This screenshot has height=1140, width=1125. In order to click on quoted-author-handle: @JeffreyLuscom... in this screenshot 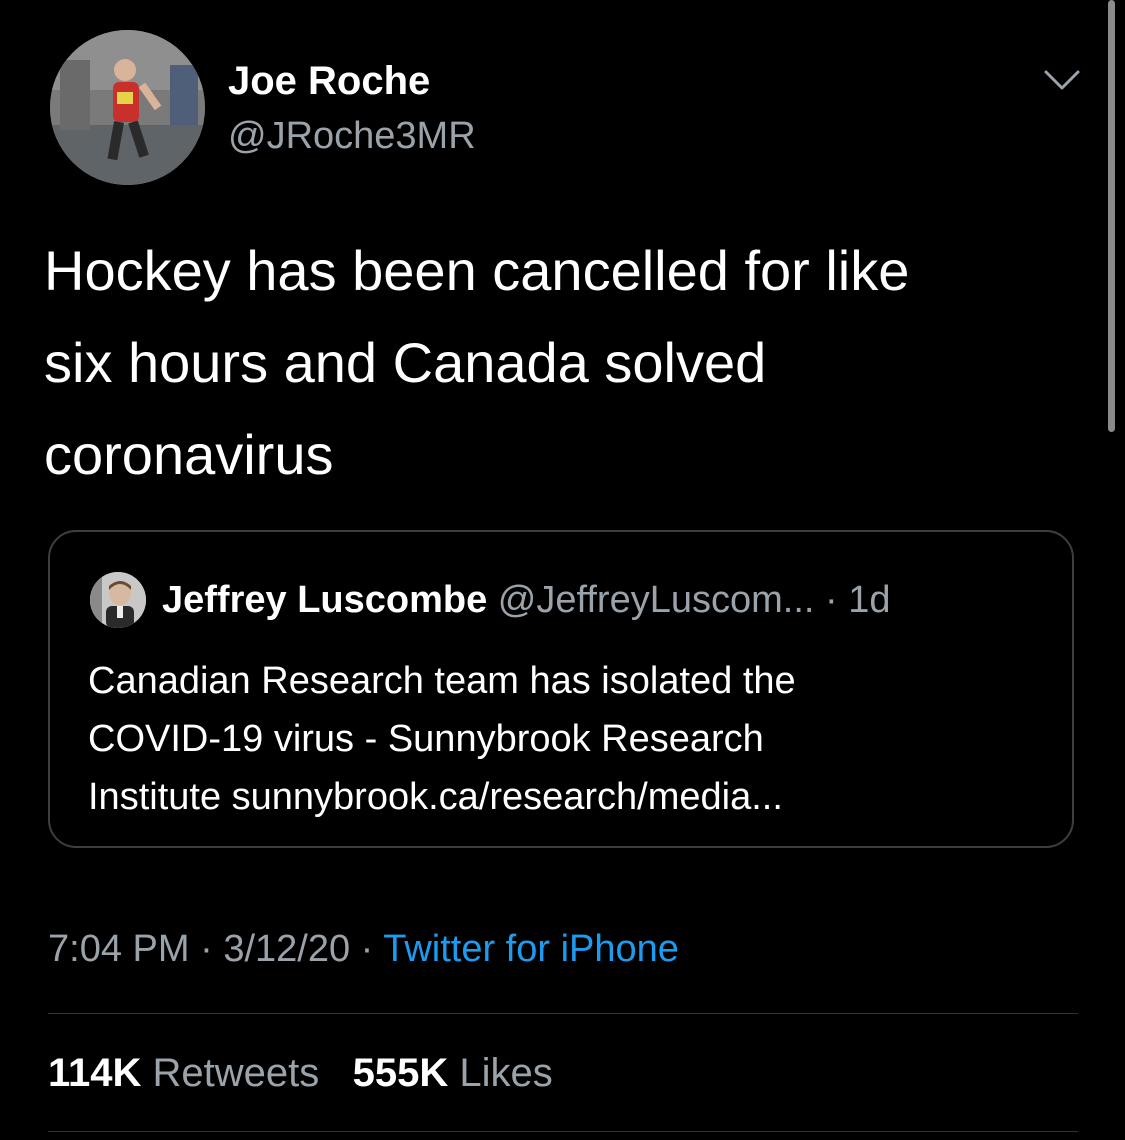, I will do `click(656, 600)`.